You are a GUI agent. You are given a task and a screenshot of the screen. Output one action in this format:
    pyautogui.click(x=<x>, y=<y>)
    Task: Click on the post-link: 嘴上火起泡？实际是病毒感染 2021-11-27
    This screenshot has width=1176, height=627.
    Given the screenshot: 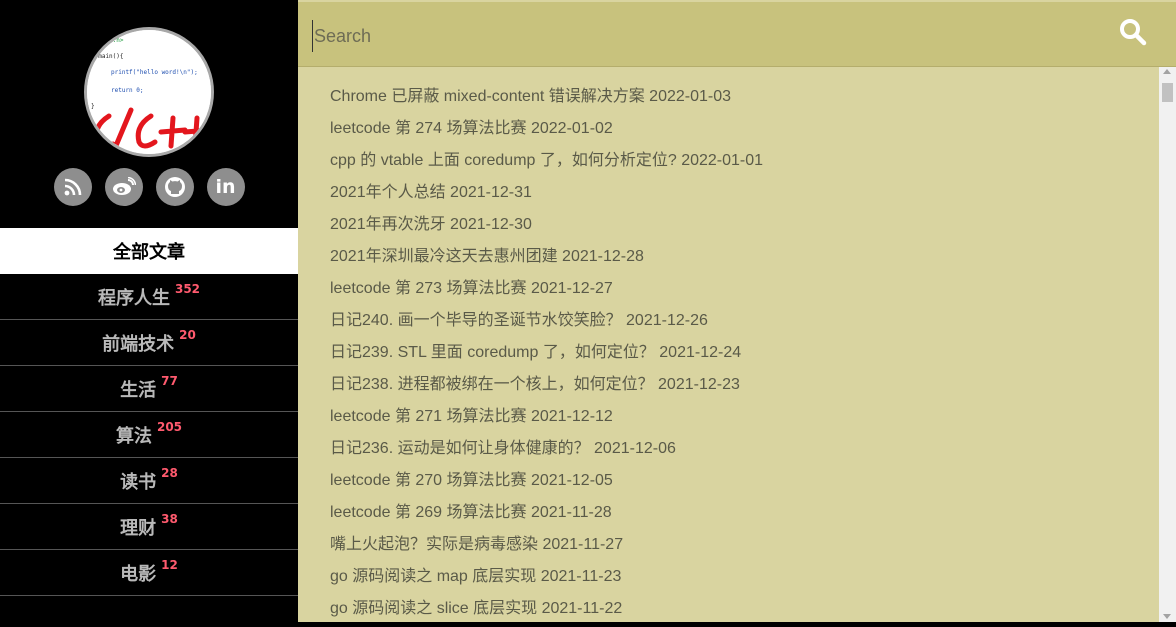 What is the action you would take?
    pyautogui.click(x=546, y=547)
    